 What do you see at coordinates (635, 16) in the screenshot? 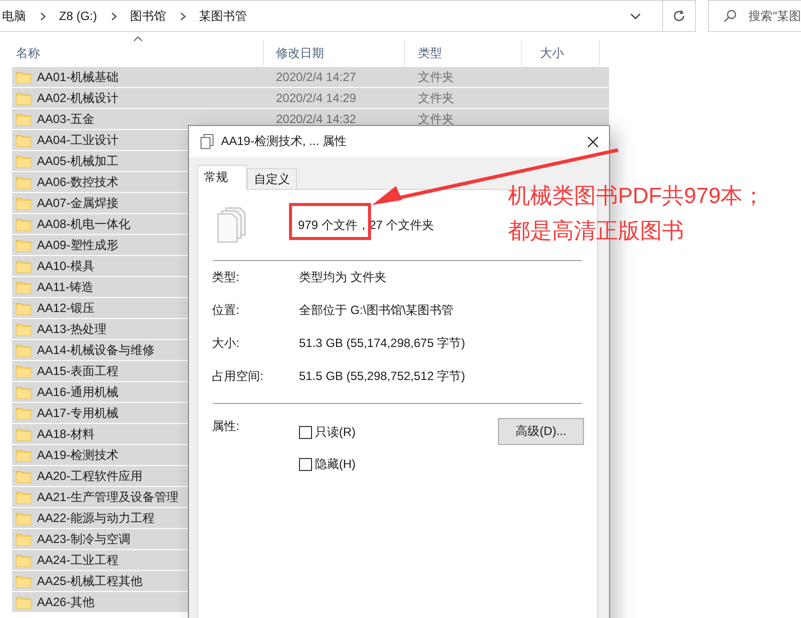
I see `dropdown-icon` at bounding box center [635, 16].